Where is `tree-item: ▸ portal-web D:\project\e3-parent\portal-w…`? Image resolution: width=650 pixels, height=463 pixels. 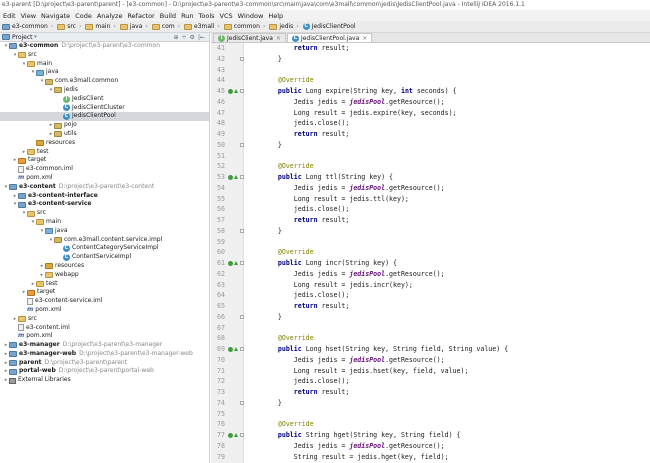
tree-item: ▸ portal-web D:\project\e3-parent\portal-w… is located at coordinates (104, 371).